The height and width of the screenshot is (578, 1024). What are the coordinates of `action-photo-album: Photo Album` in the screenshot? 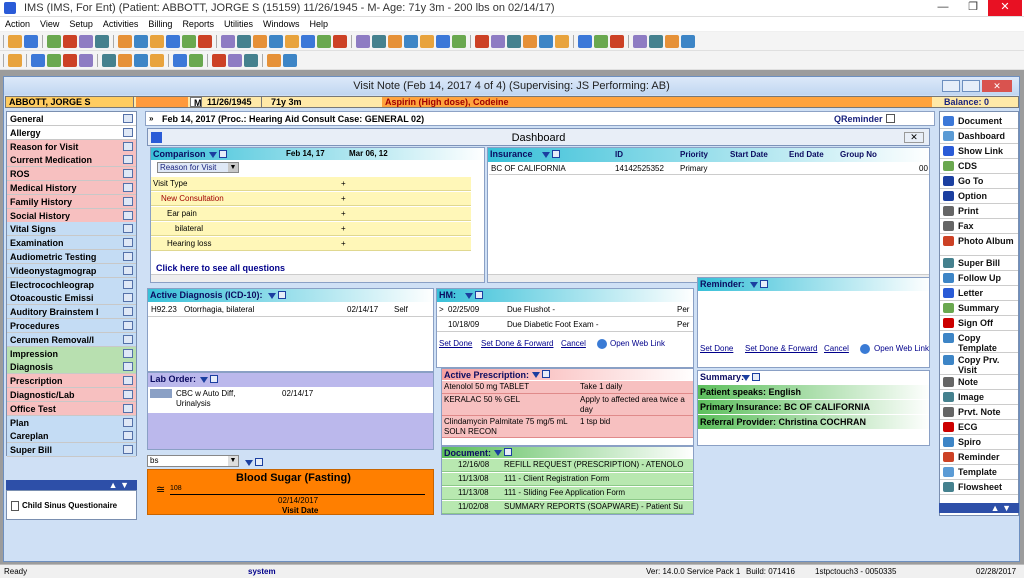 It's located at (979, 245).